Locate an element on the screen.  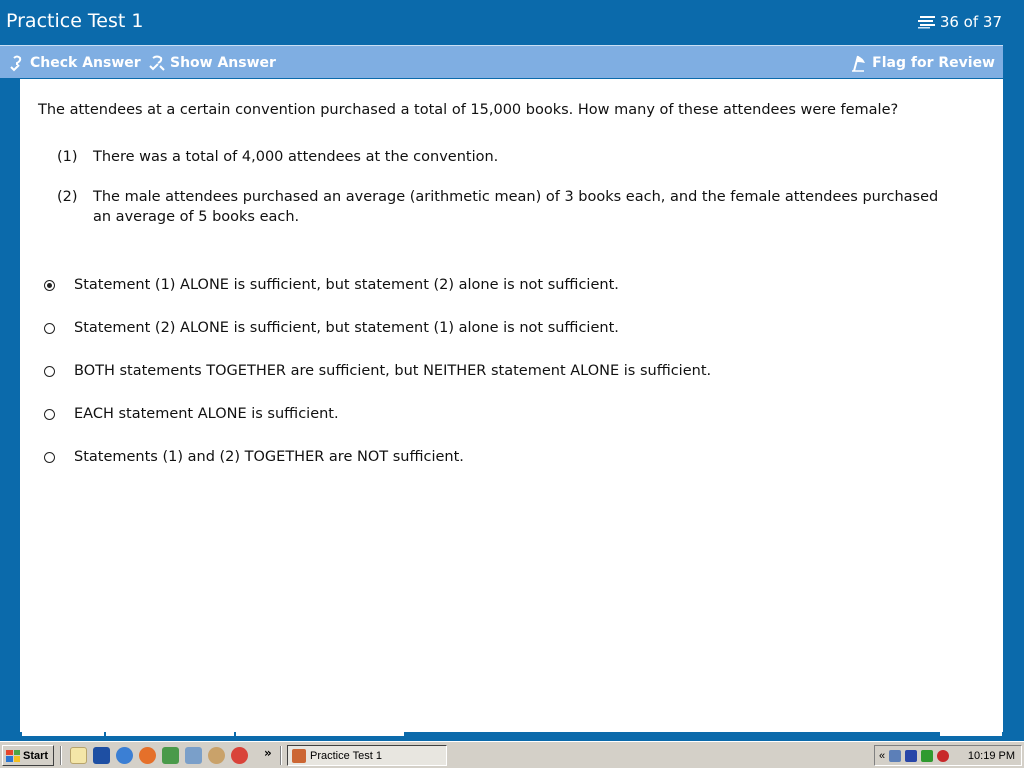
statement-number: (2) is located at coordinates (67, 197).